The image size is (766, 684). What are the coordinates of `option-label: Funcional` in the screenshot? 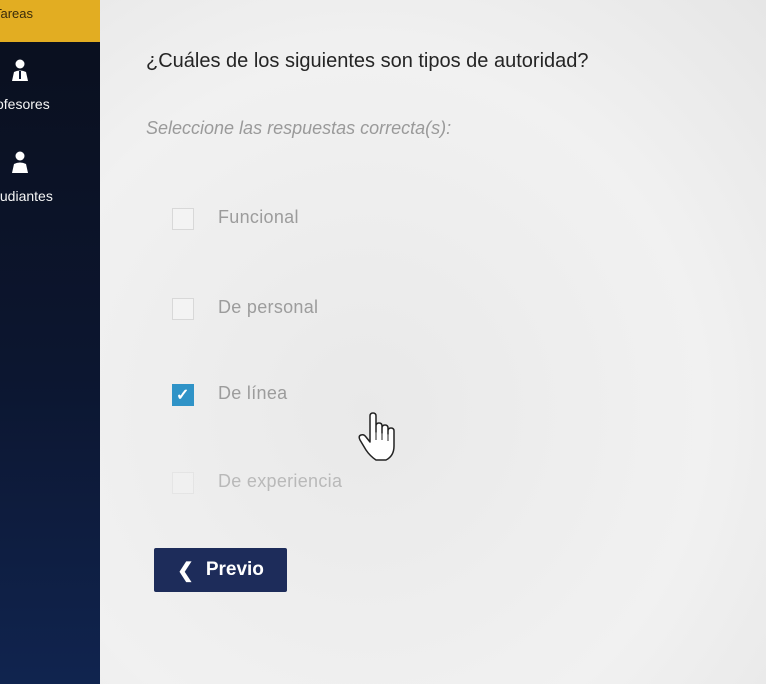 It's located at (258, 217).